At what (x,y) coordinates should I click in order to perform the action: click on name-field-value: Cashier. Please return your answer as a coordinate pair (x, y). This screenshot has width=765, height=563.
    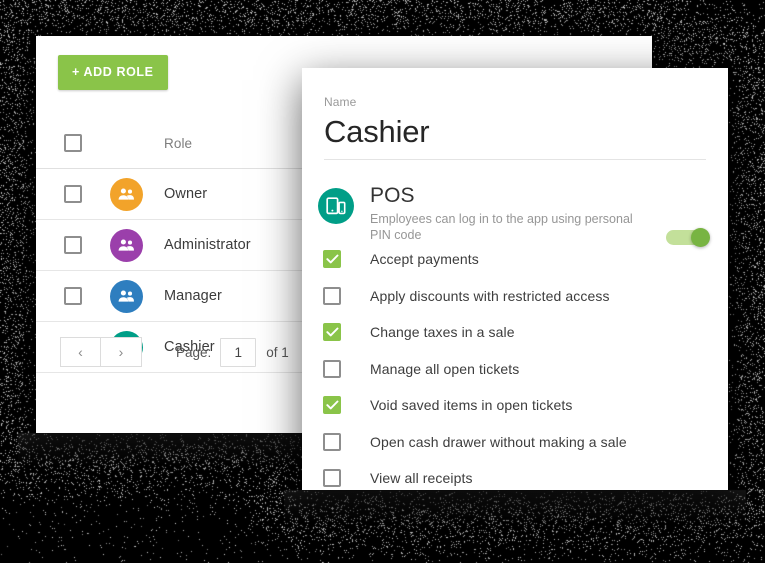
    Looking at the image, I should click on (515, 132).